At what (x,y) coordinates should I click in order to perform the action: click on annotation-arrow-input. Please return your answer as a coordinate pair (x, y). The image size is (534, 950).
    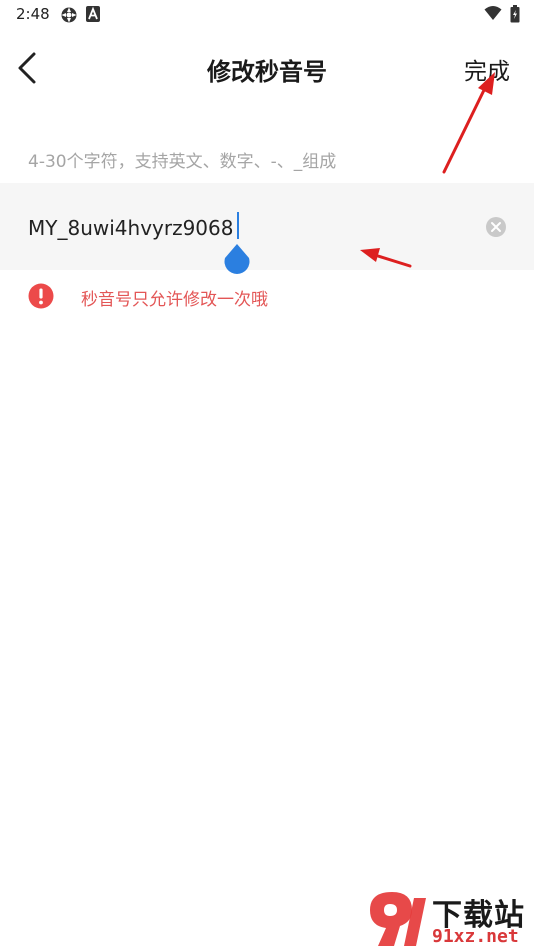
    Looking at the image, I should click on (386, 258).